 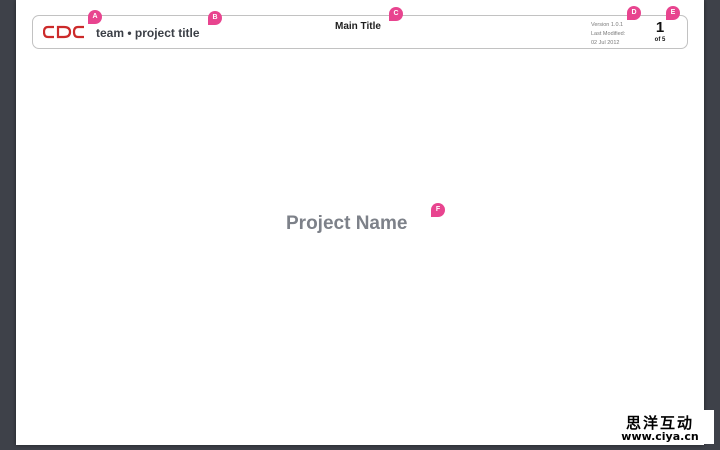 What do you see at coordinates (63, 32) in the screenshot?
I see `cdc-logo-icon` at bounding box center [63, 32].